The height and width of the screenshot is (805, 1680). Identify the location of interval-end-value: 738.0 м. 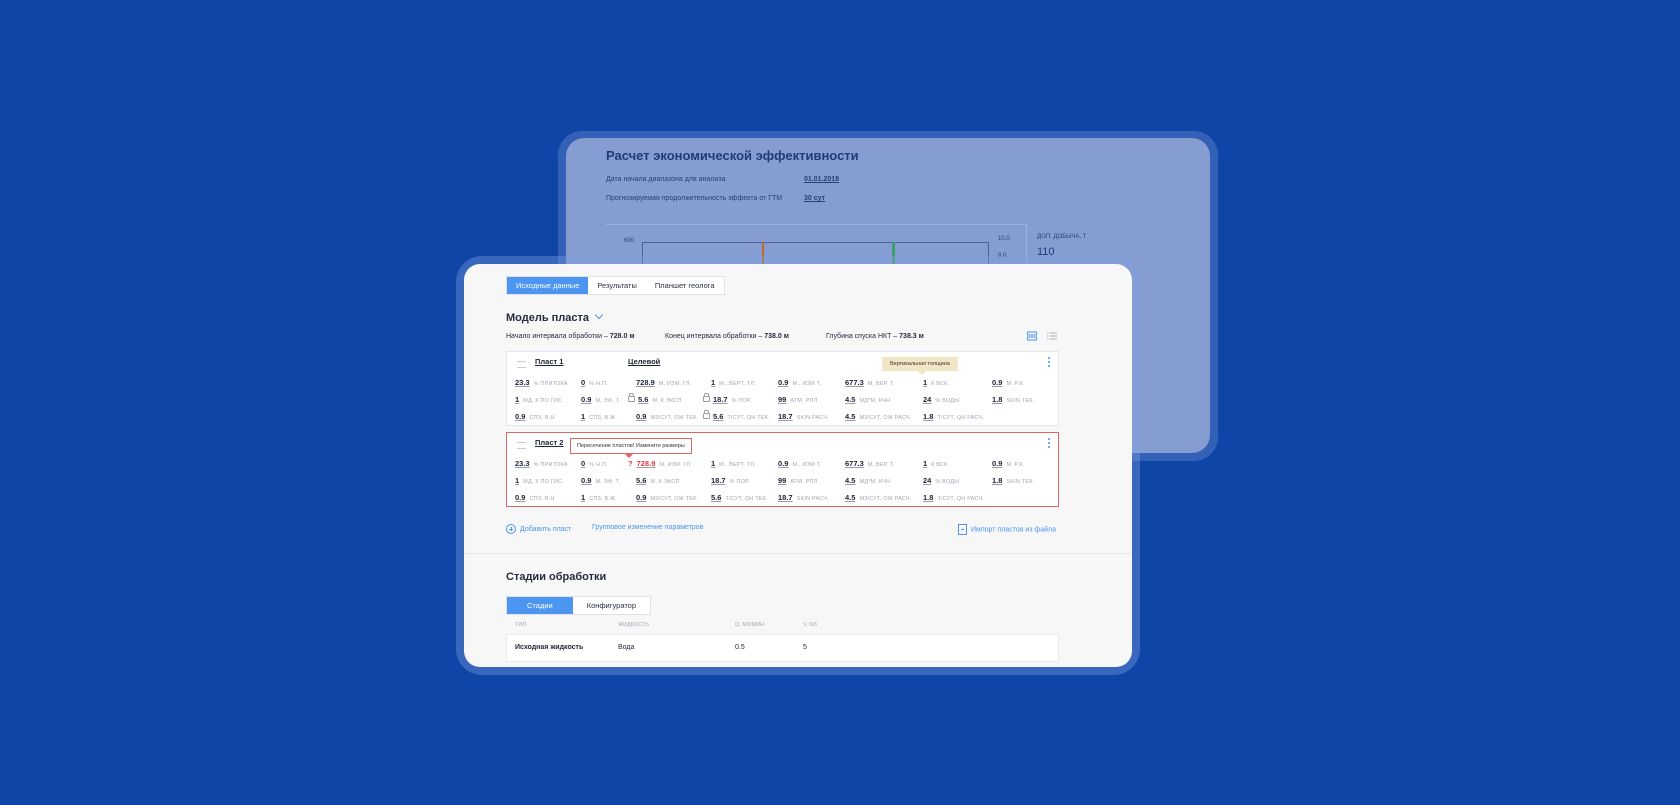
(776, 336).